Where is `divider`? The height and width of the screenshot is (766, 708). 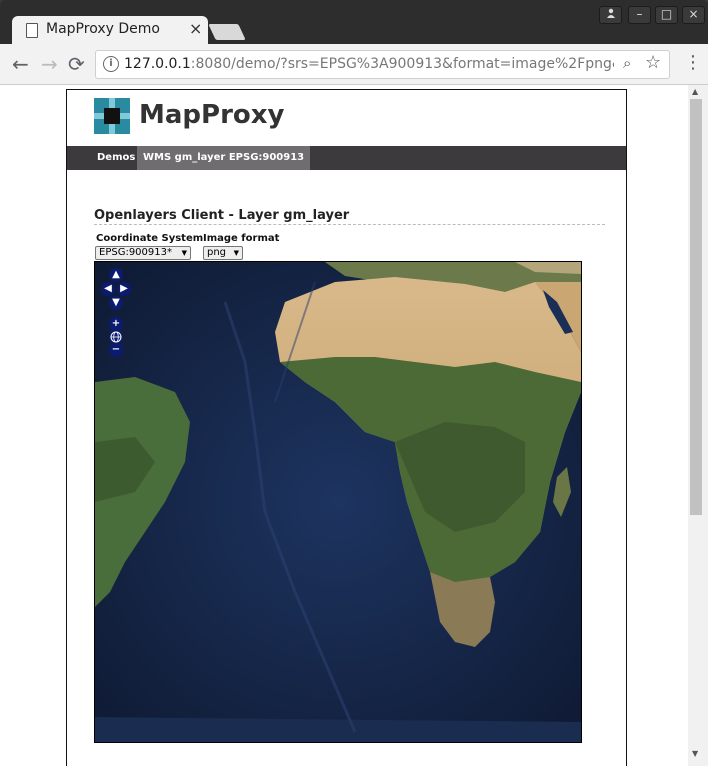
divider is located at coordinates (349, 224).